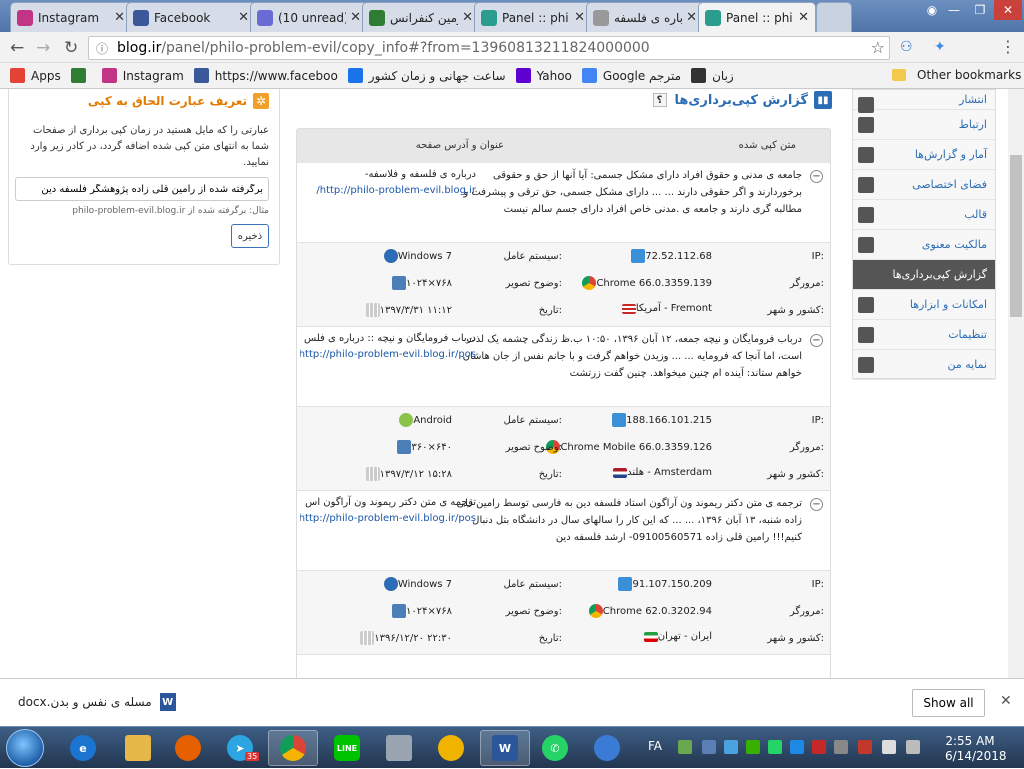 The height and width of the screenshot is (769, 1024). I want to click on start-button, so click(25, 748).